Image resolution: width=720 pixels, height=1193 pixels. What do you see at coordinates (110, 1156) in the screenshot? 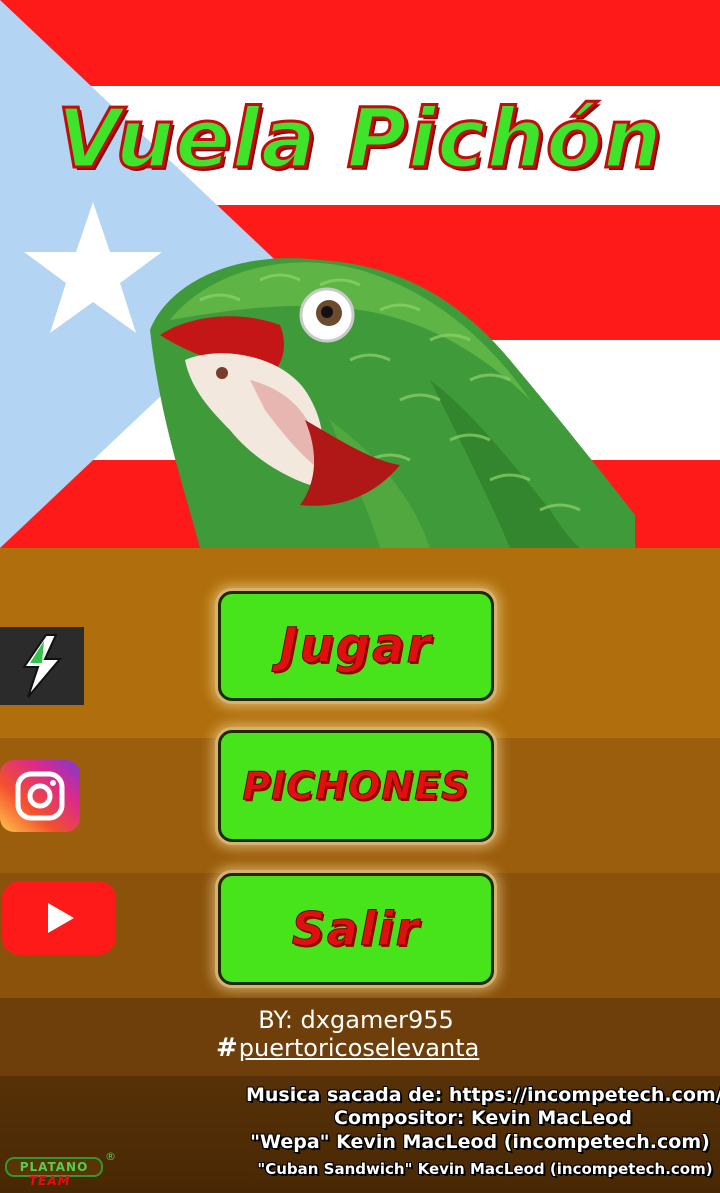
I see `registered-mark: ®` at bounding box center [110, 1156].